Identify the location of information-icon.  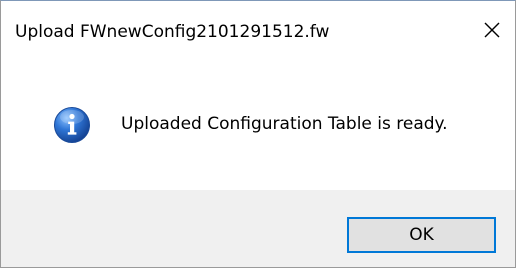
(72, 125).